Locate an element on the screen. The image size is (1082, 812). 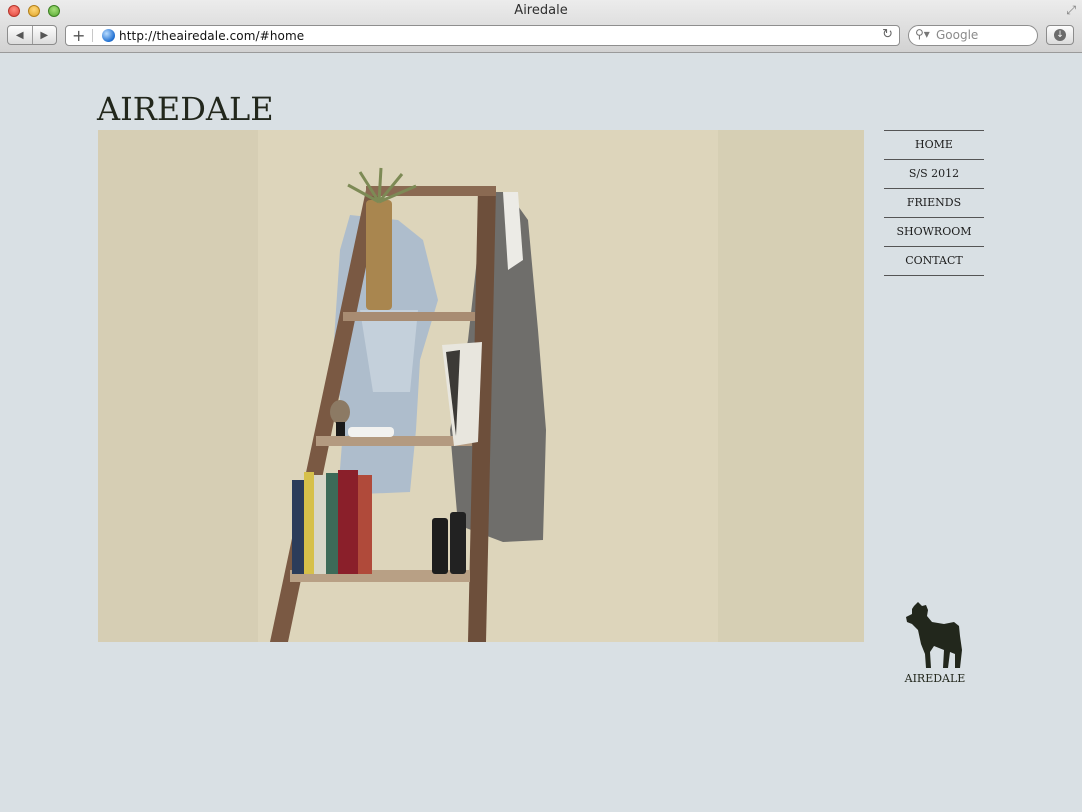
search-field: ⚲▾ Google is located at coordinates (973, 35).